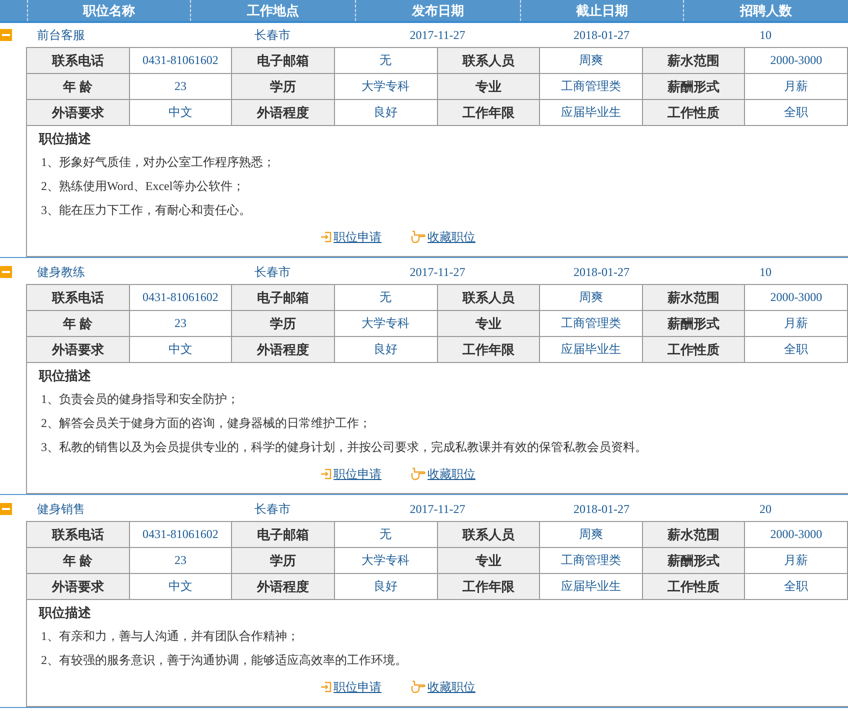 Image resolution: width=848 pixels, height=717 pixels. Describe the element at coordinates (344, 447) in the screenshot. I see `description-line: 3、私教的销售以及为会员提供专业的，科学的健身计划，并按公司要求，完成私教课并有效的保管私教会员资料。` at that location.